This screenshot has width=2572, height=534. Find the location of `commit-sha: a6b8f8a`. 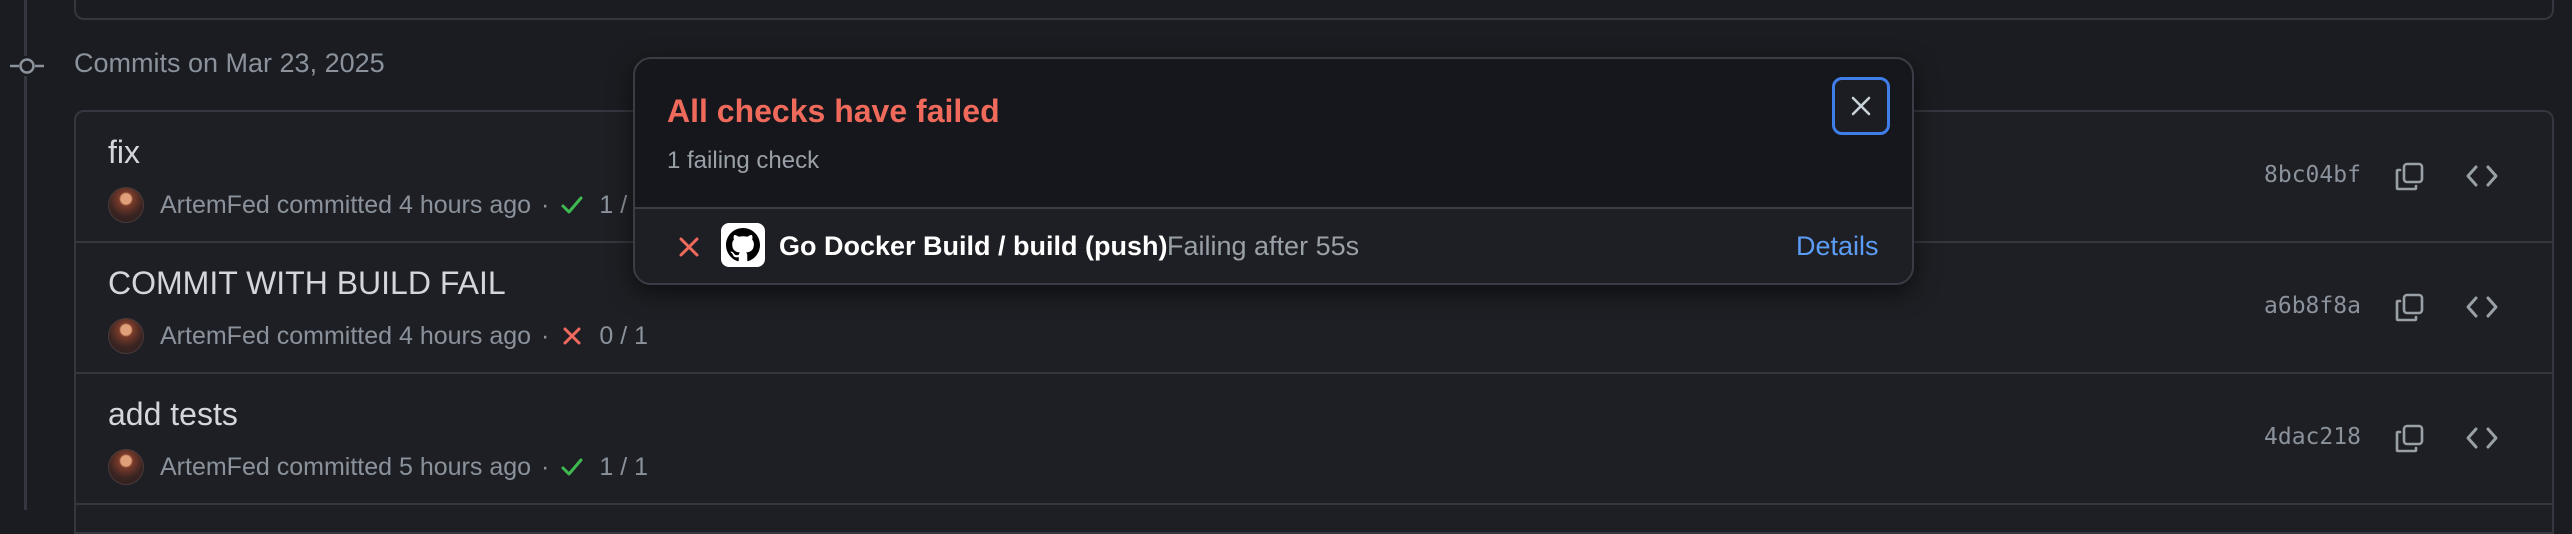

commit-sha: a6b8f8a is located at coordinates (2312, 306).